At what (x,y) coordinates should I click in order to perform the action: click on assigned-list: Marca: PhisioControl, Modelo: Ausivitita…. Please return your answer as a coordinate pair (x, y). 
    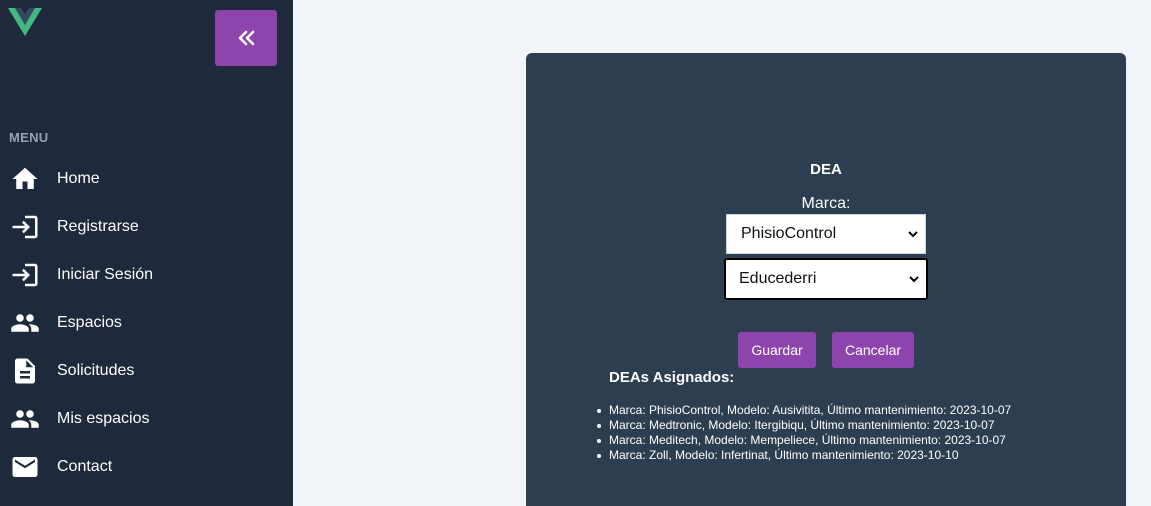
    Looking at the image, I should click on (804, 433).